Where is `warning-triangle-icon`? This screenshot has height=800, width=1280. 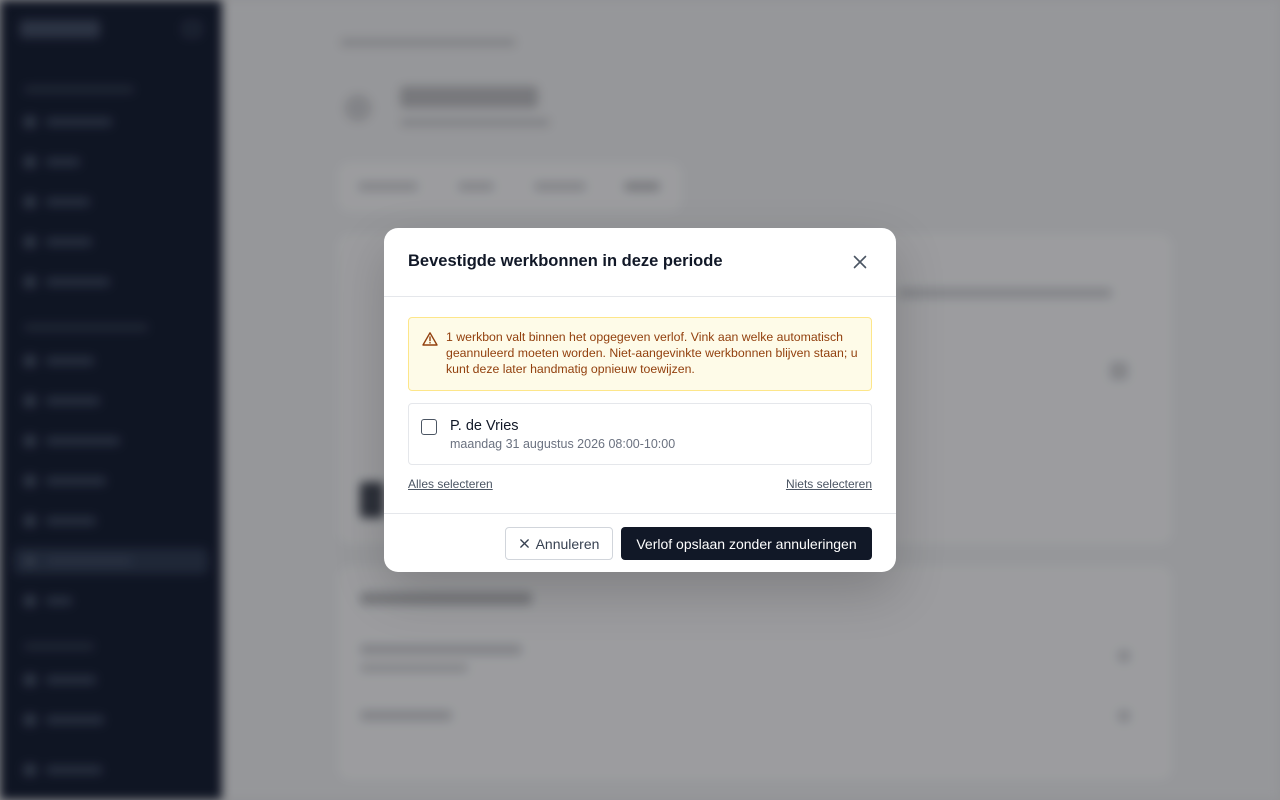
warning-triangle-icon is located at coordinates (430, 339).